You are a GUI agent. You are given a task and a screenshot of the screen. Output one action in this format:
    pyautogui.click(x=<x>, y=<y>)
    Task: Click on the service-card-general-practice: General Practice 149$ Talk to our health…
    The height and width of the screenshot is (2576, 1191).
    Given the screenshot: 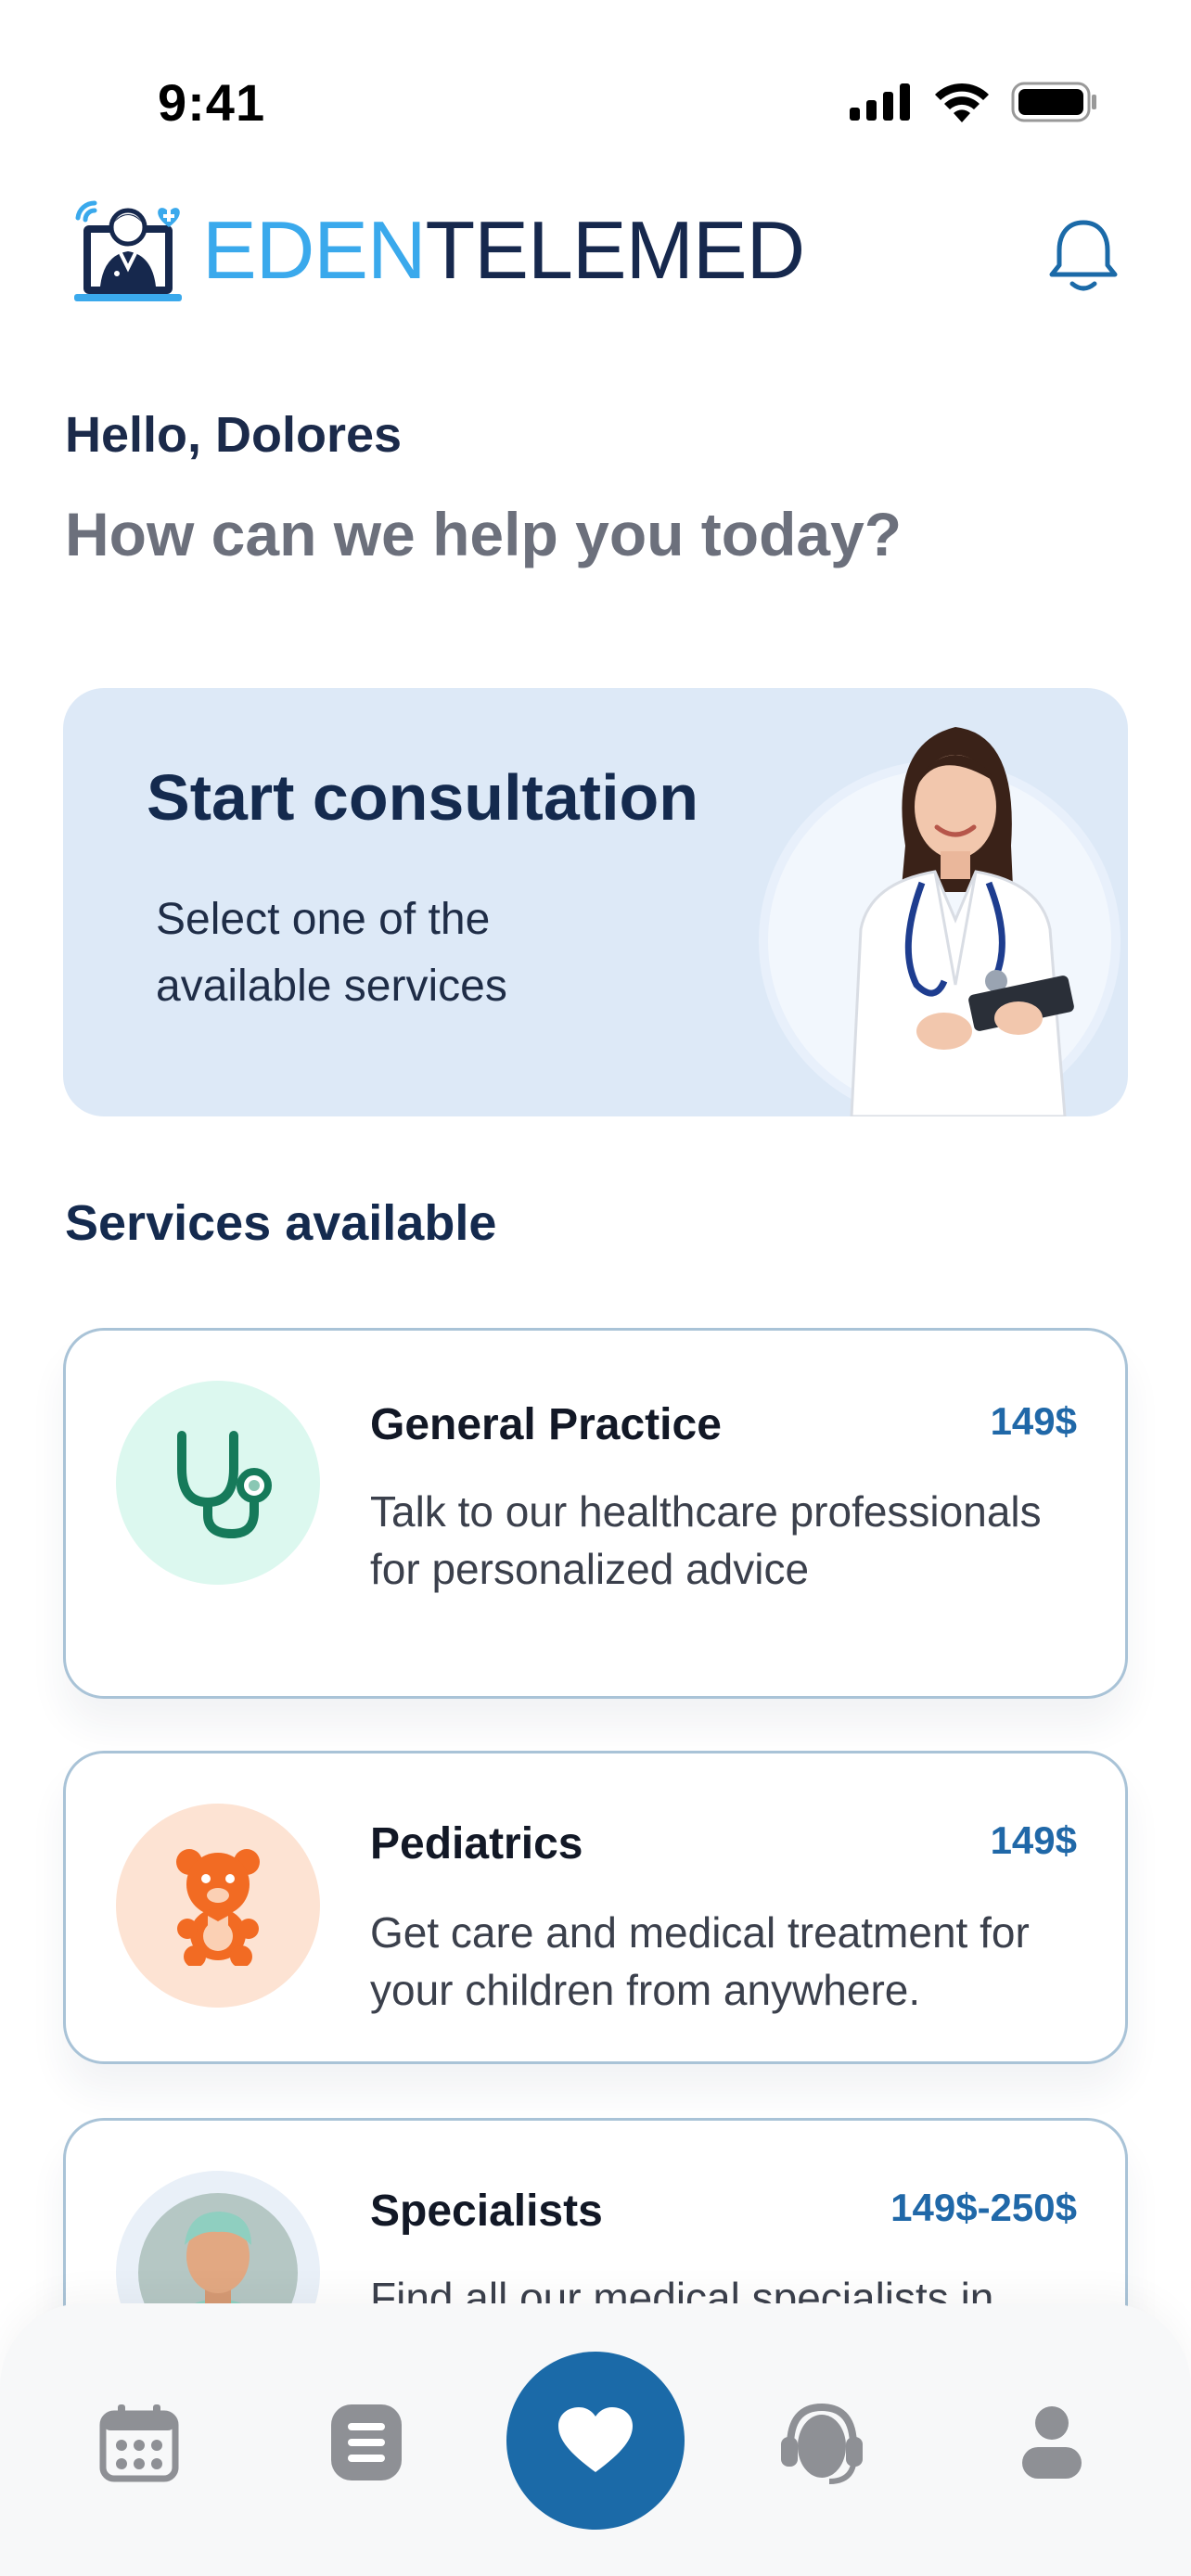 What is the action you would take?
    pyautogui.click(x=595, y=1513)
    